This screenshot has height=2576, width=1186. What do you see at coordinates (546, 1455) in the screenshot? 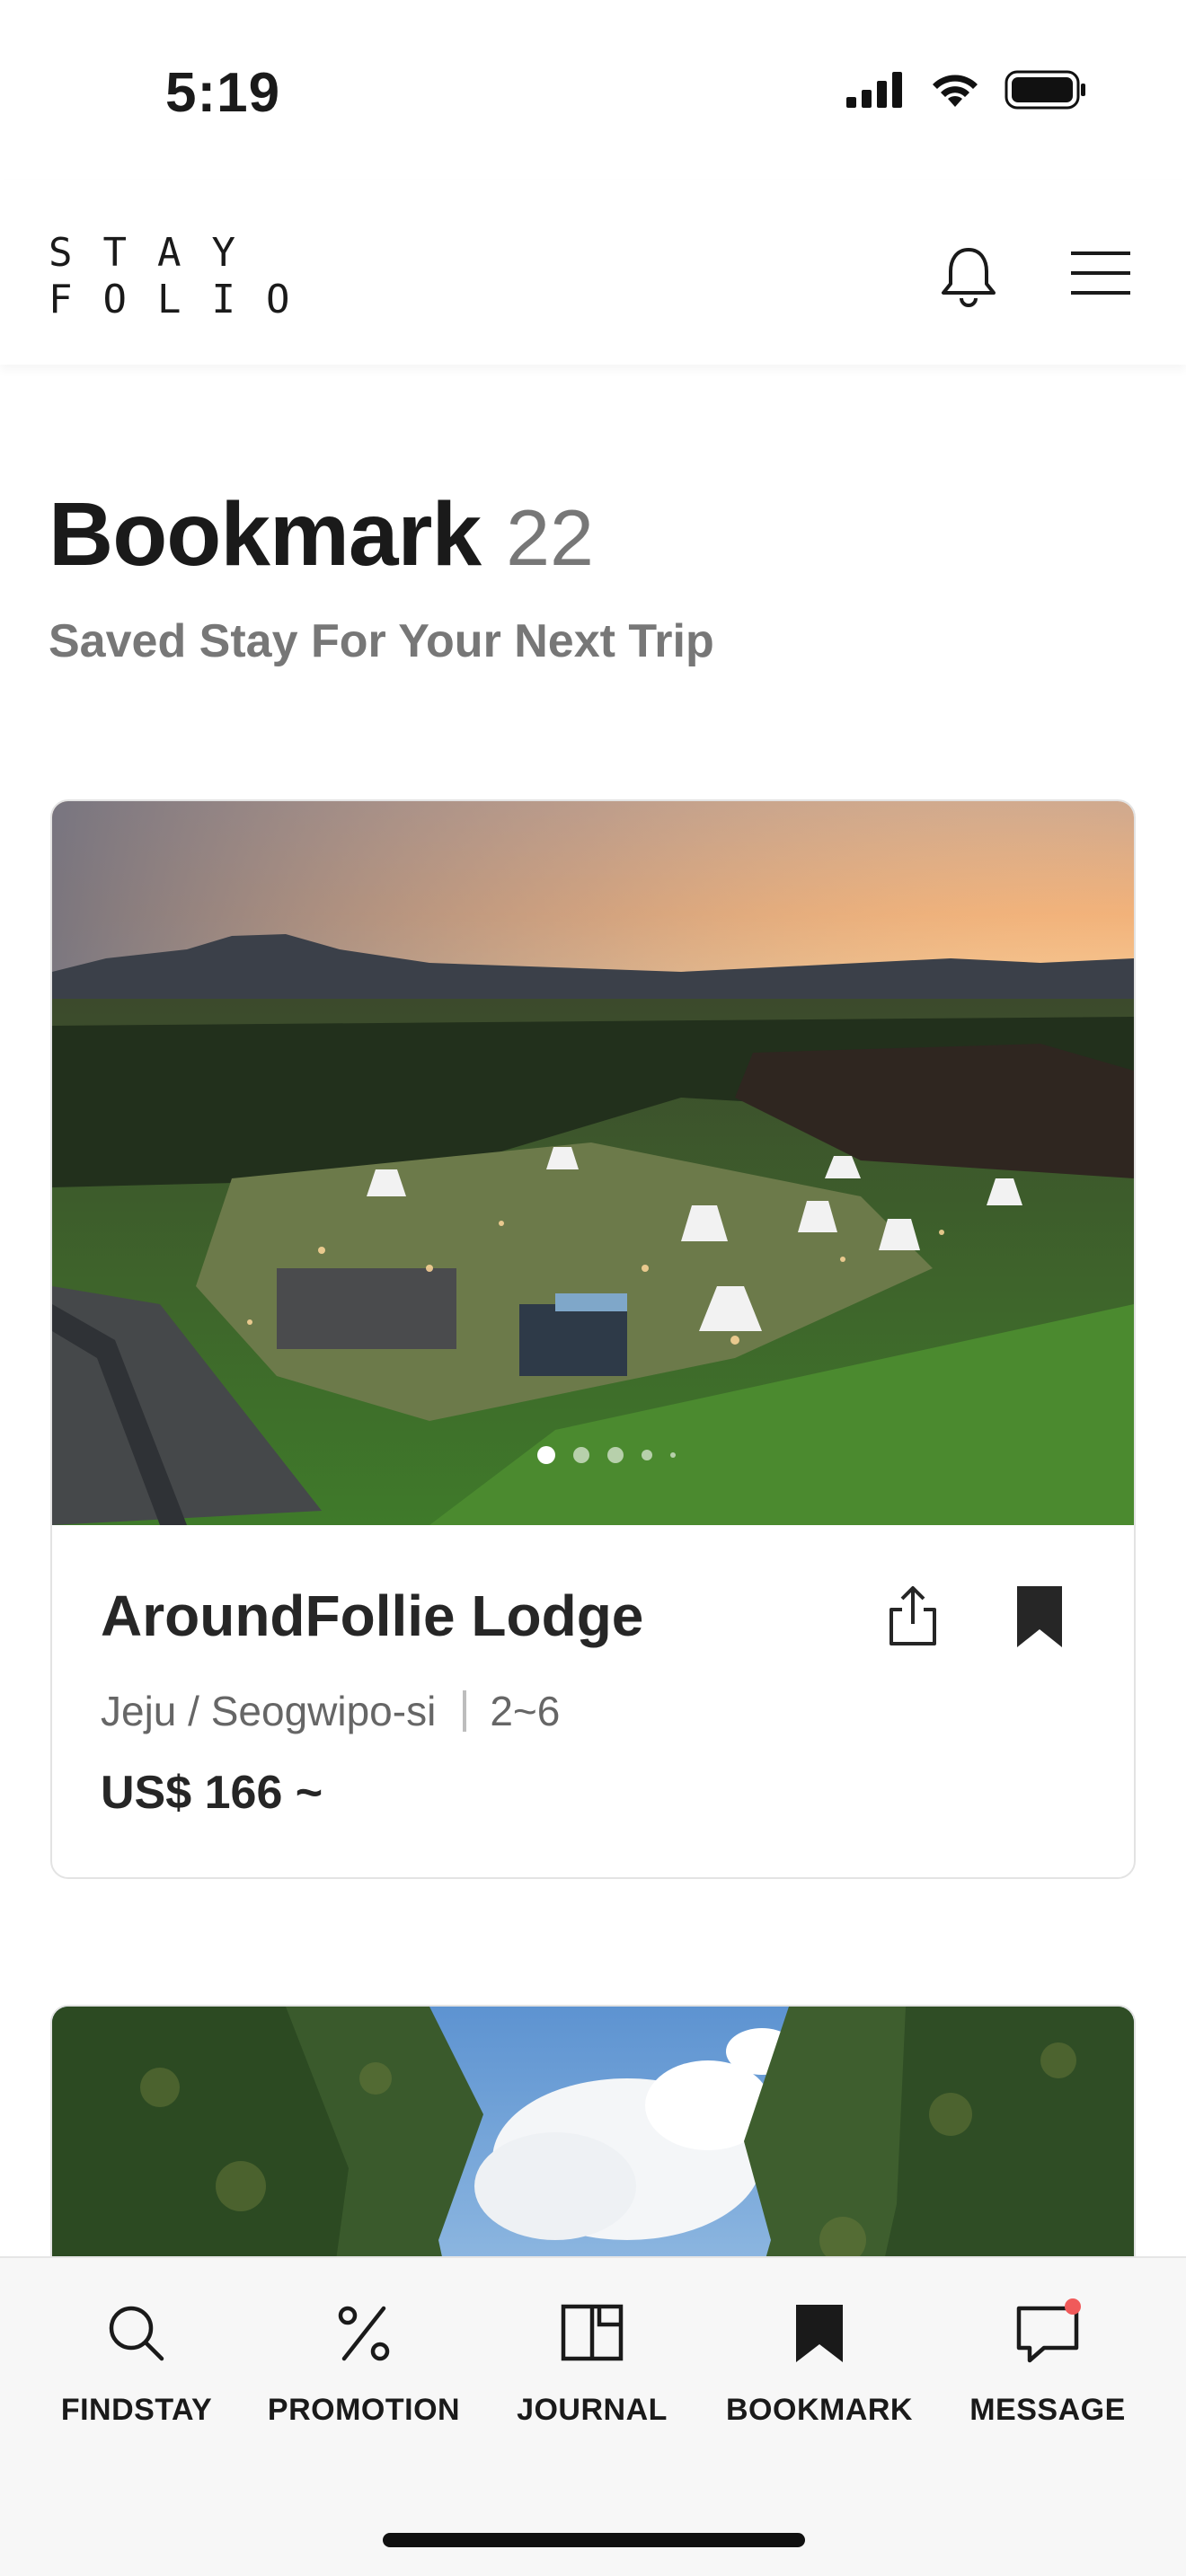
I see `carousel-dot-active` at bounding box center [546, 1455].